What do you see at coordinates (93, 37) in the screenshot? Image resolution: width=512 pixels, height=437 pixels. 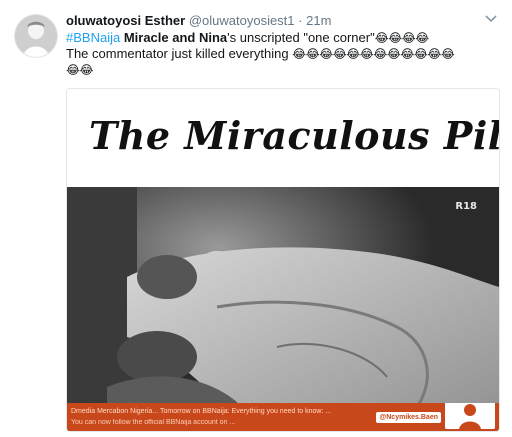 I see `hashtag-link: #BBNaija` at bounding box center [93, 37].